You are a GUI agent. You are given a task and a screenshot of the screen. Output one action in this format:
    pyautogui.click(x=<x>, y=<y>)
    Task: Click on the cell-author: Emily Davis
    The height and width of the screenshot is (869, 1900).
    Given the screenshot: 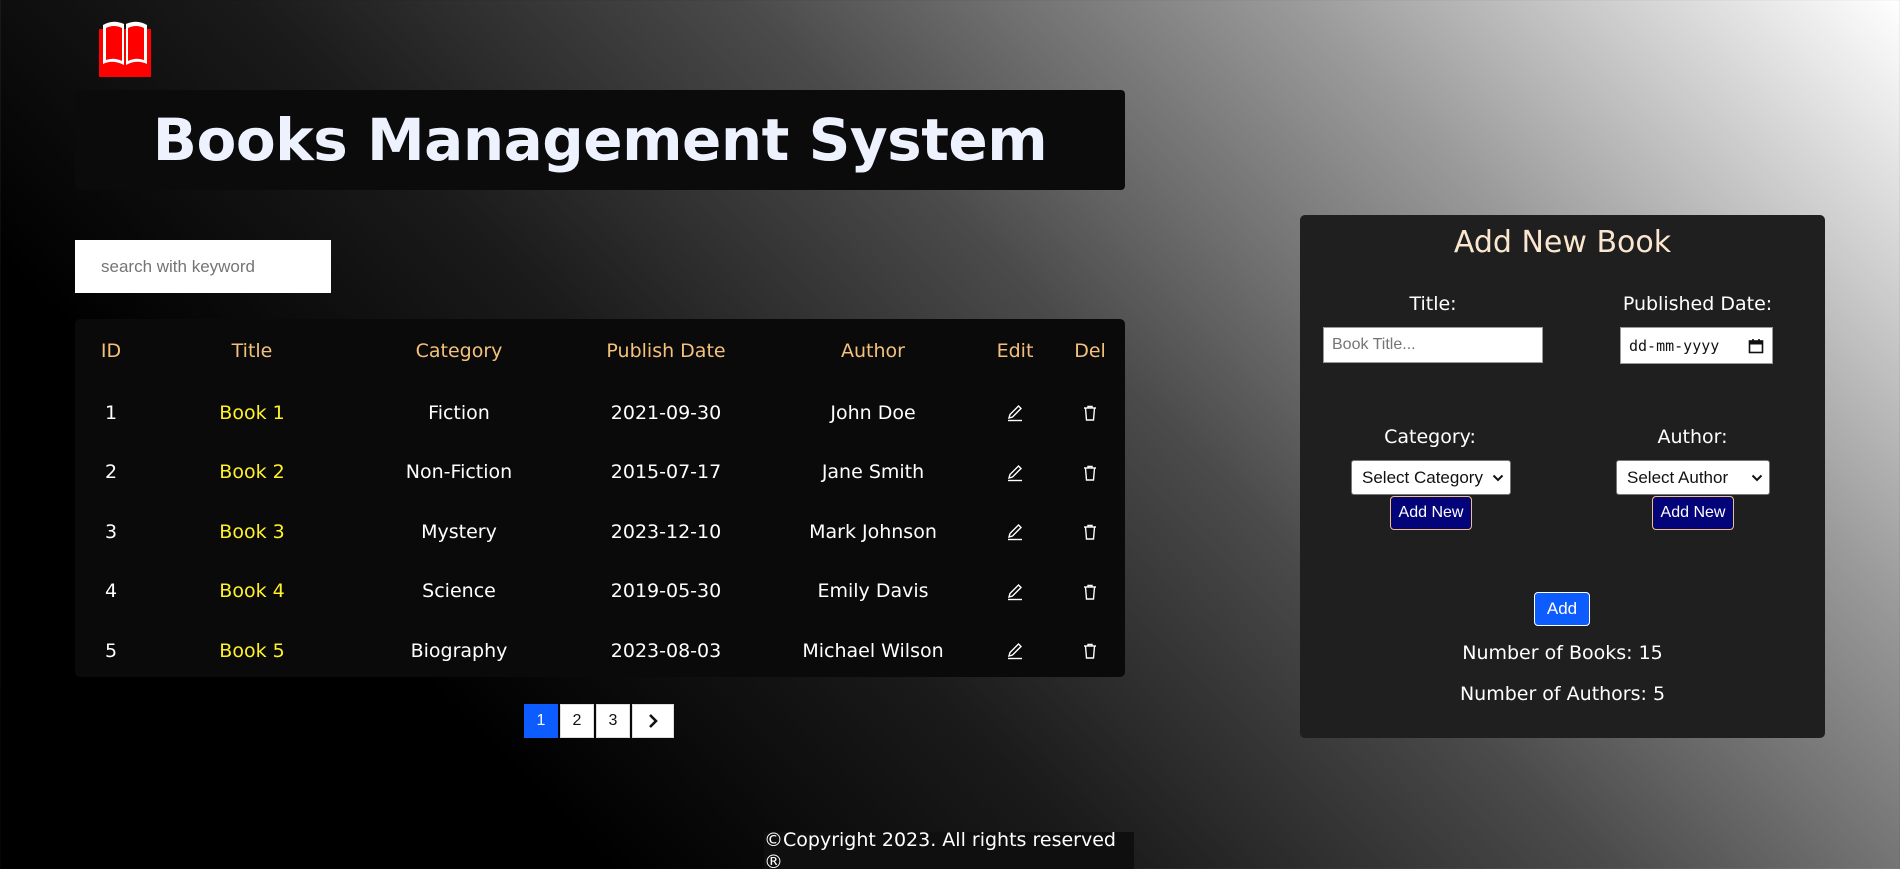 What is the action you would take?
    pyautogui.click(x=873, y=591)
    